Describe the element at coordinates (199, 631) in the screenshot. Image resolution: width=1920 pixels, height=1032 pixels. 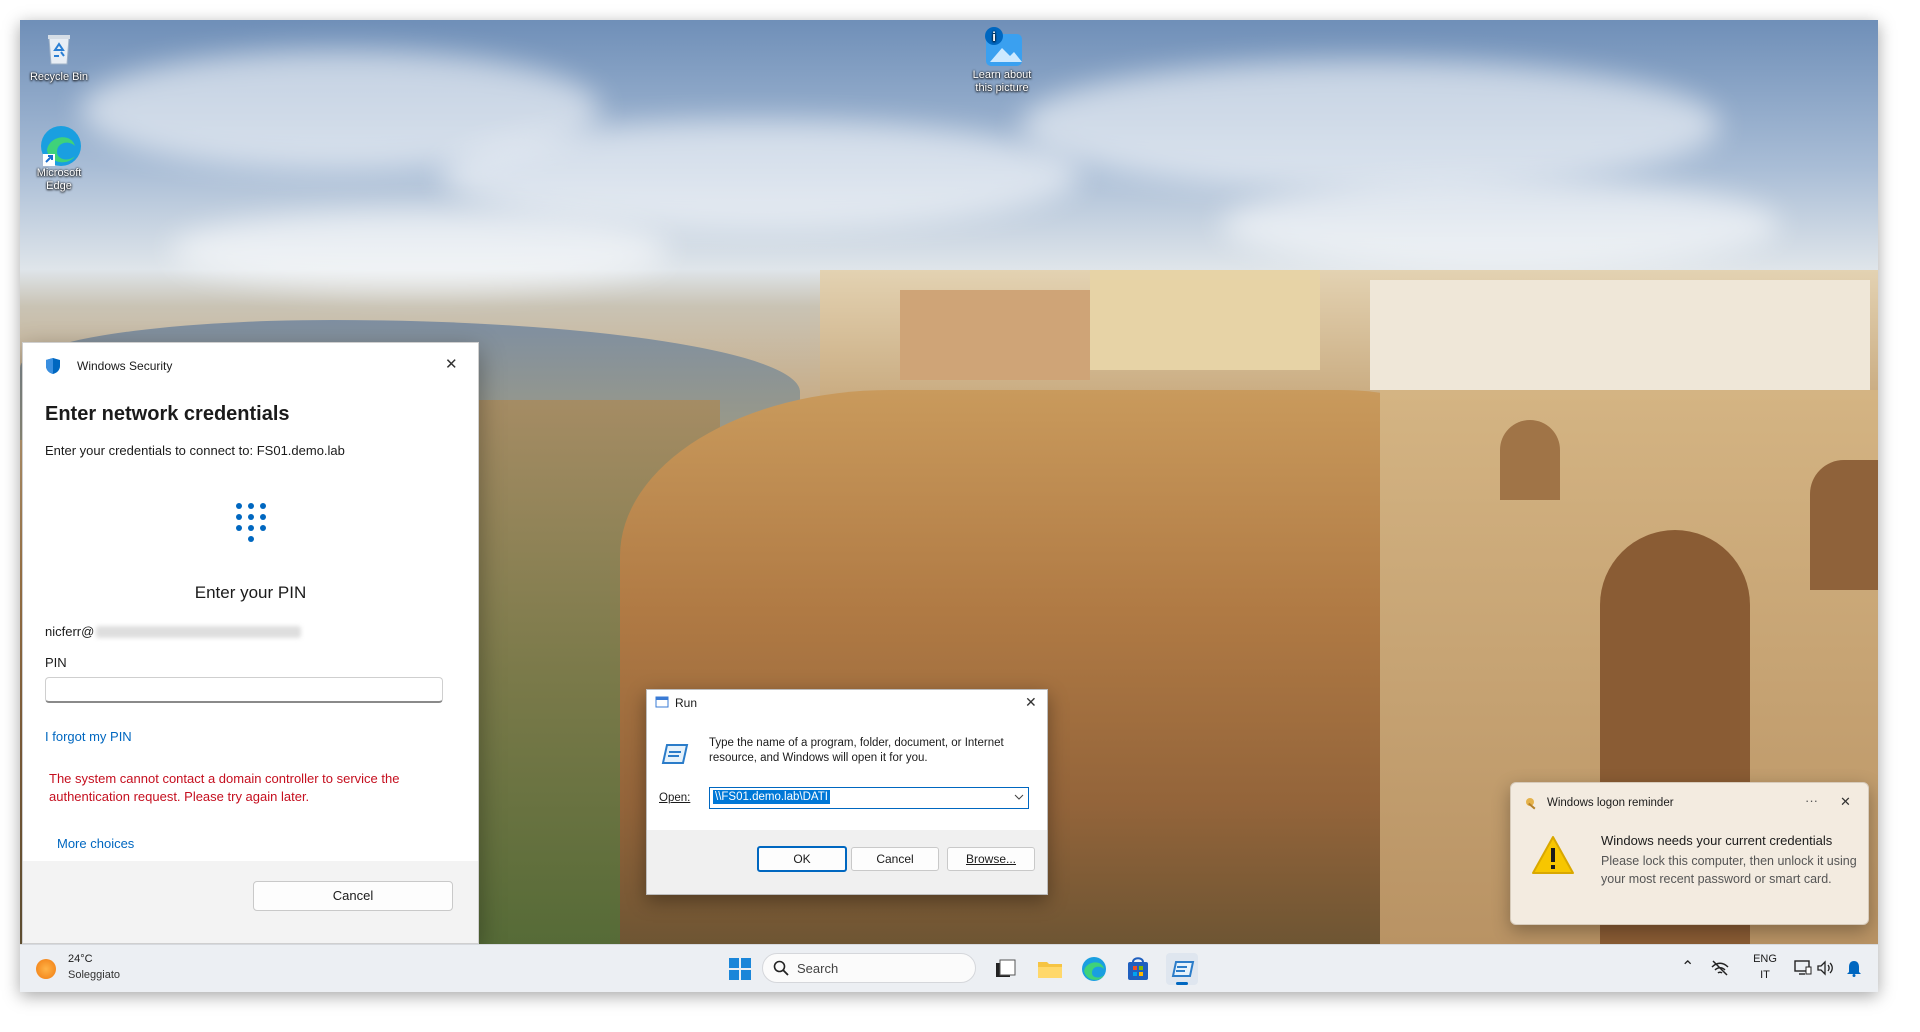
I see `username-blurred` at that location.